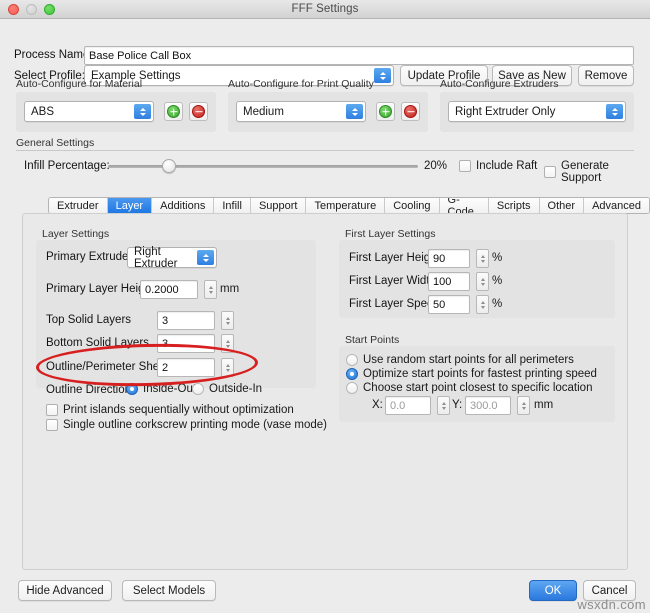 The height and width of the screenshot is (613, 650). I want to click on start-point-x-stepper, so click(443, 405).